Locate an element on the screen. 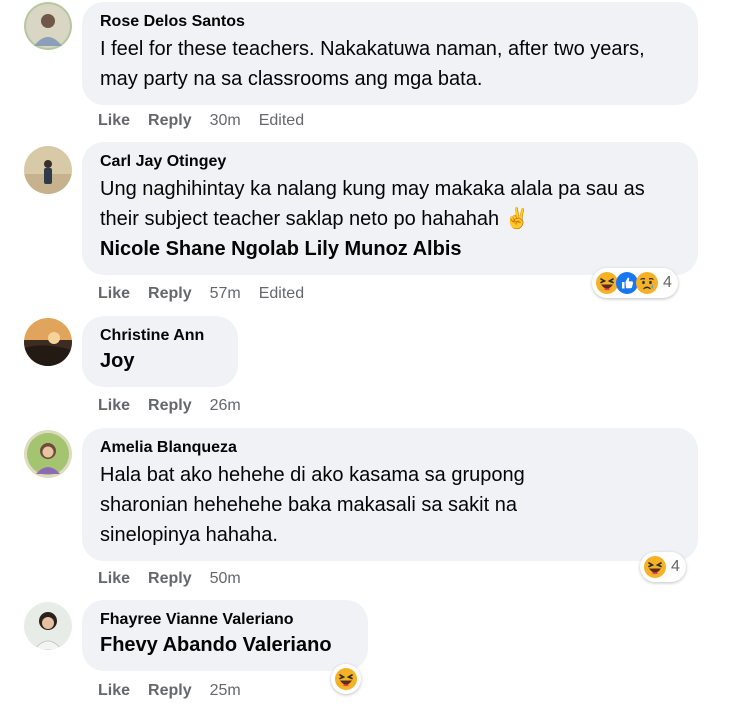  comment-author: Carl Jay Otingey is located at coordinates (379, 162).